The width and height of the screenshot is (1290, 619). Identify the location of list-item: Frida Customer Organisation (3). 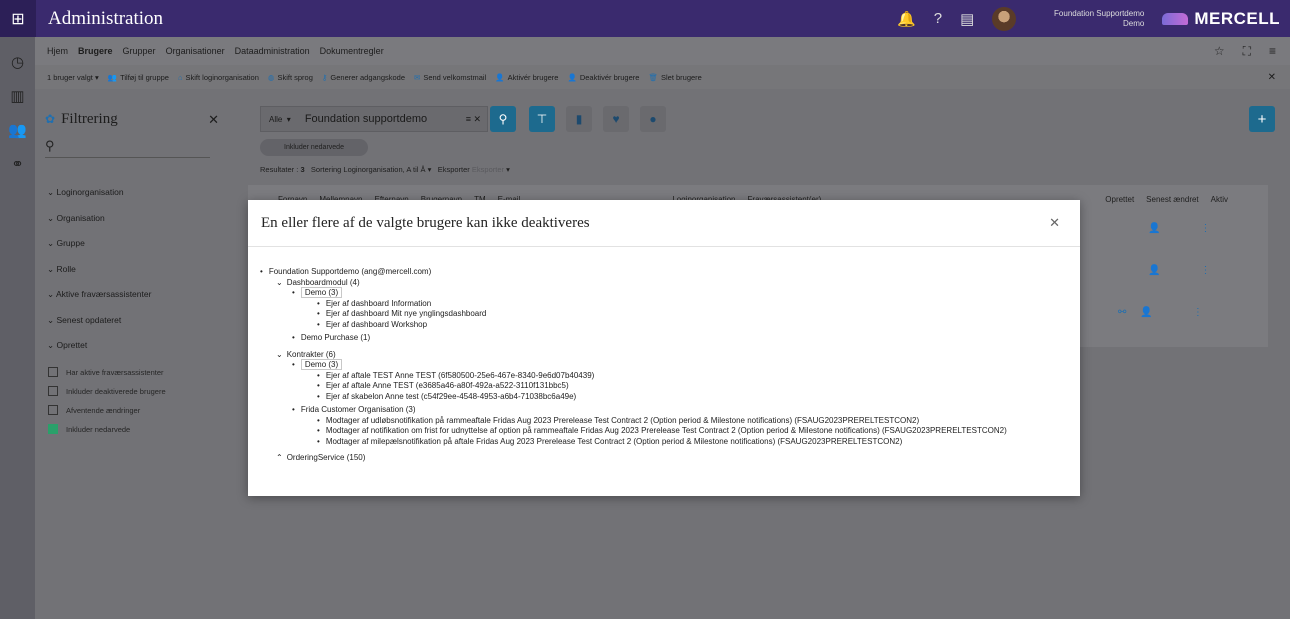
(670, 410).